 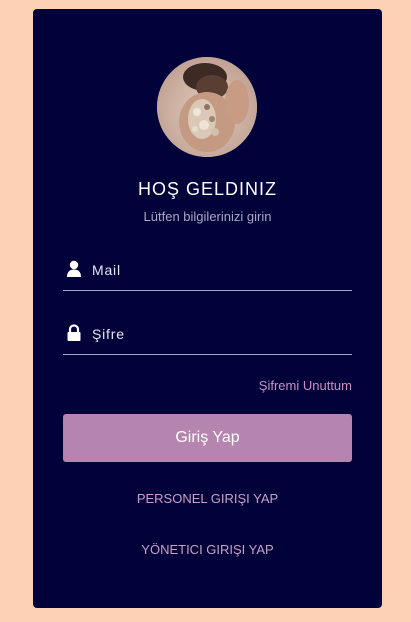 What do you see at coordinates (207, 438) in the screenshot?
I see `login-button: Giriş Yap` at bounding box center [207, 438].